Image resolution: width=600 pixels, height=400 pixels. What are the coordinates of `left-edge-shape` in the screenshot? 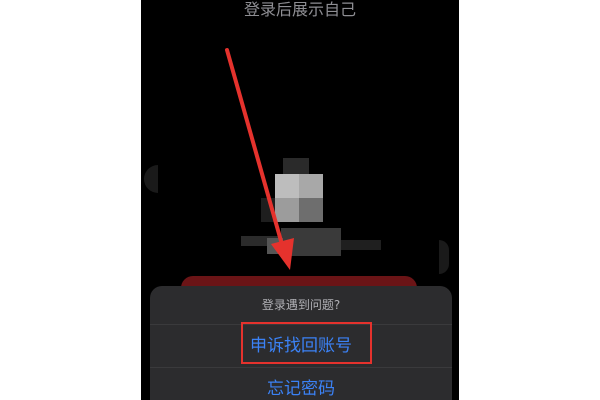 It's located at (151, 179).